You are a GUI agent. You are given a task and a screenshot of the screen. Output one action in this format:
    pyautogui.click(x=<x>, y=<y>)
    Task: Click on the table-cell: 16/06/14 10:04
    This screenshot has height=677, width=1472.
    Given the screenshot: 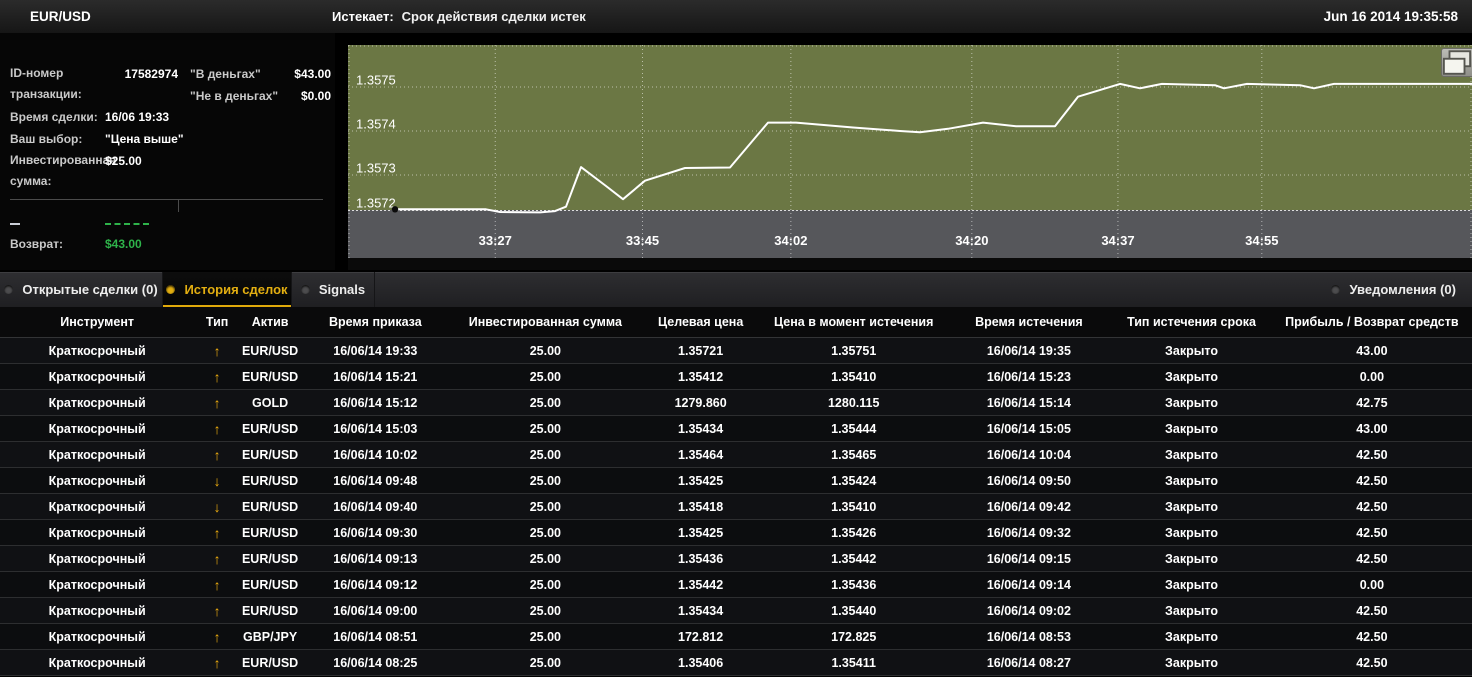 What is the action you would take?
    pyautogui.click(x=1029, y=454)
    